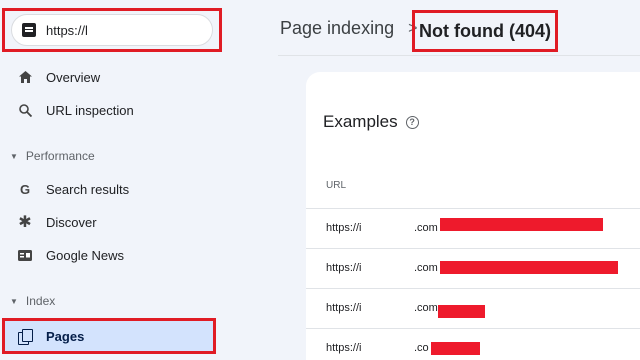 This screenshot has height=360, width=640. What do you see at coordinates (25, 189) in the screenshot?
I see `google-g-icon: G` at bounding box center [25, 189].